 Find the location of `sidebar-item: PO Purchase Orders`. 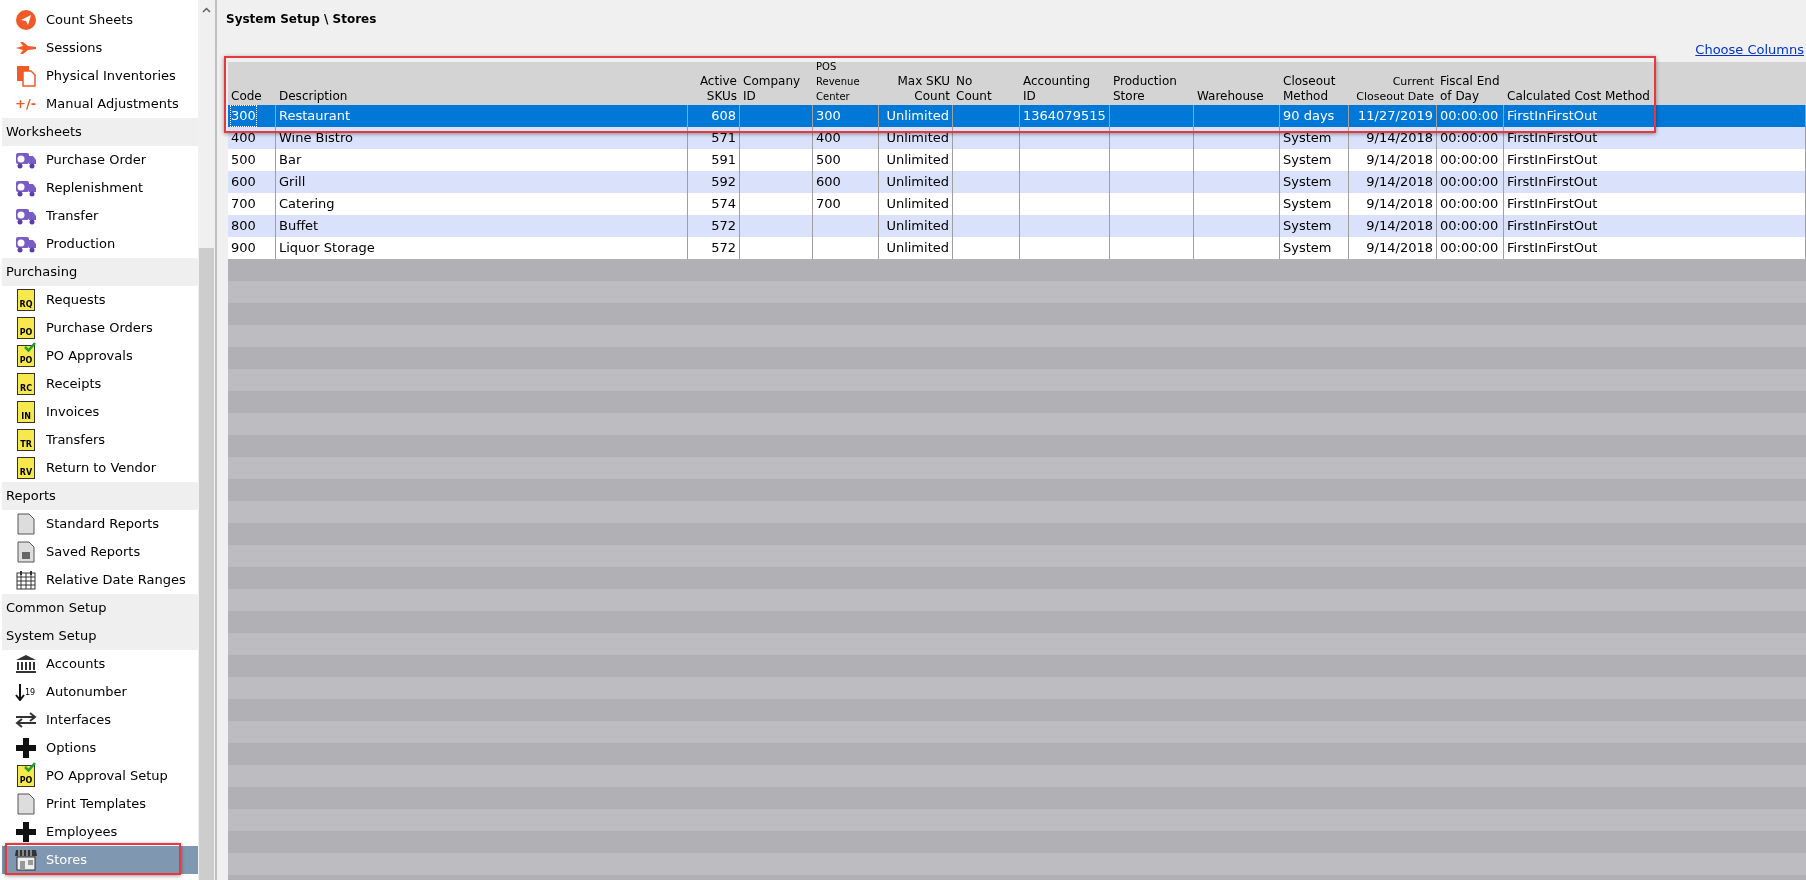

sidebar-item: PO Purchase Orders is located at coordinates (100, 328).